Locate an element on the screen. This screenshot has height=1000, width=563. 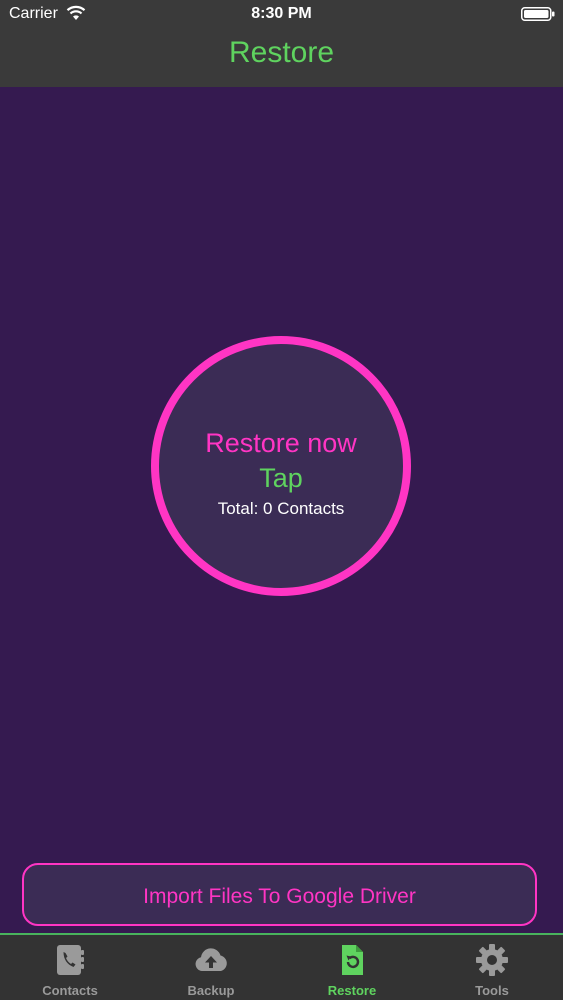
tab-bar: Contacts Backup Restore Tools is located at coordinates (281, 966).